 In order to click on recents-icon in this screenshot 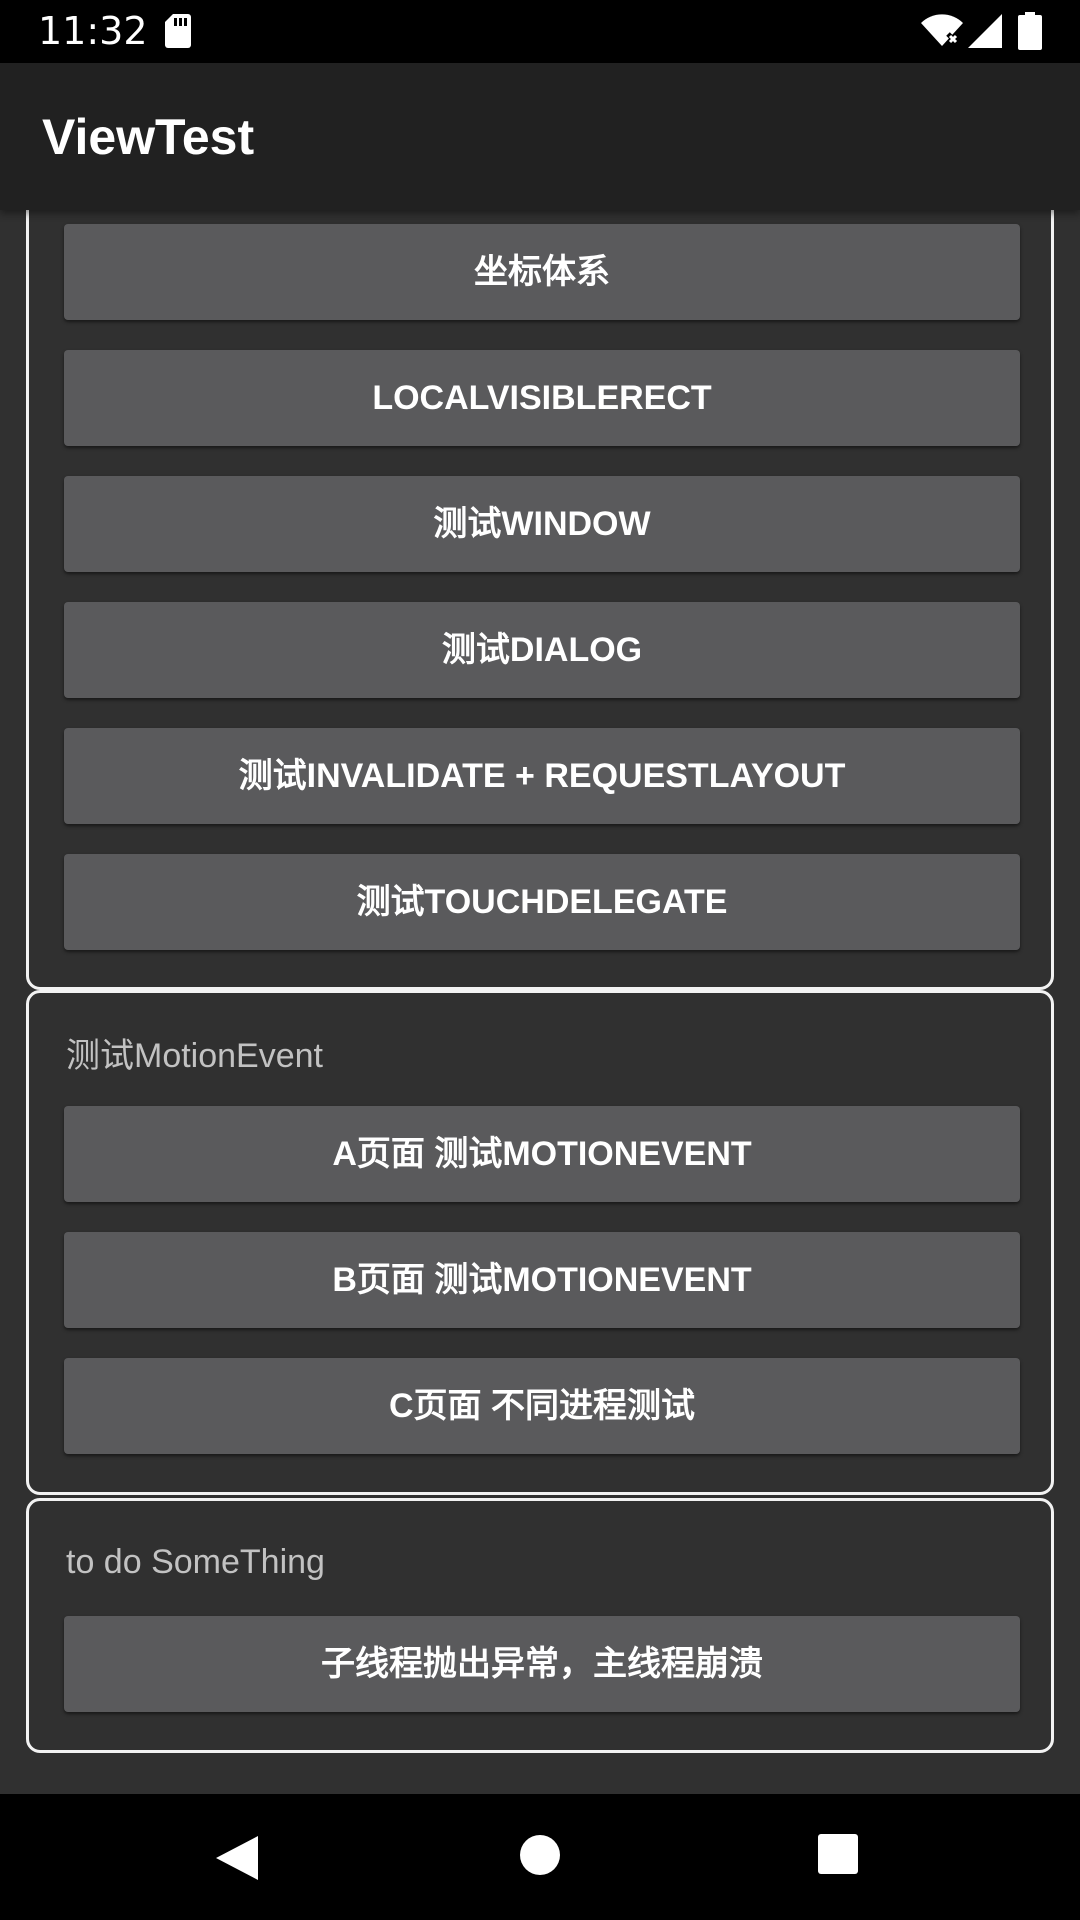, I will do `click(838, 1854)`.